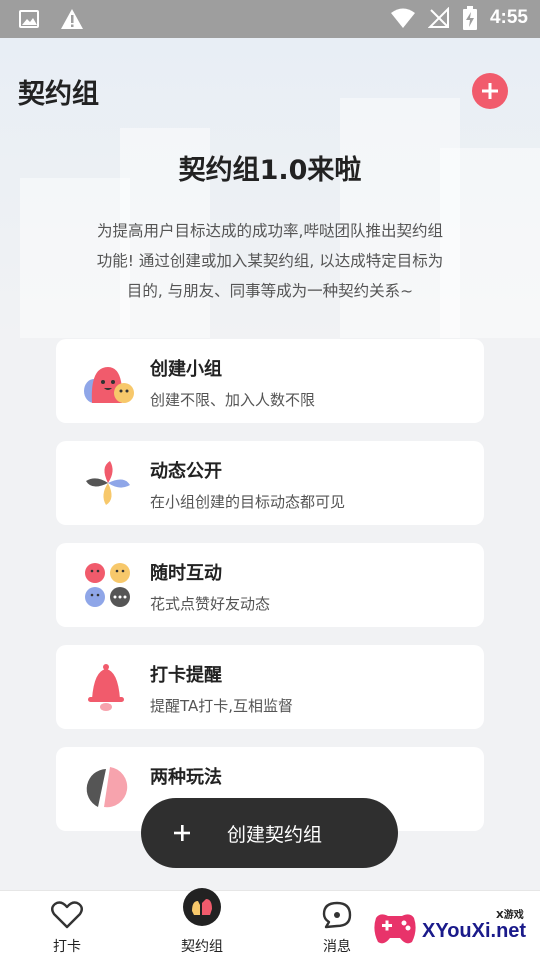 The width and height of the screenshot is (540, 960). What do you see at coordinates (58, 94) in the screenshot?
I see `page-title: 契约组` at bounding box center [58, 94].